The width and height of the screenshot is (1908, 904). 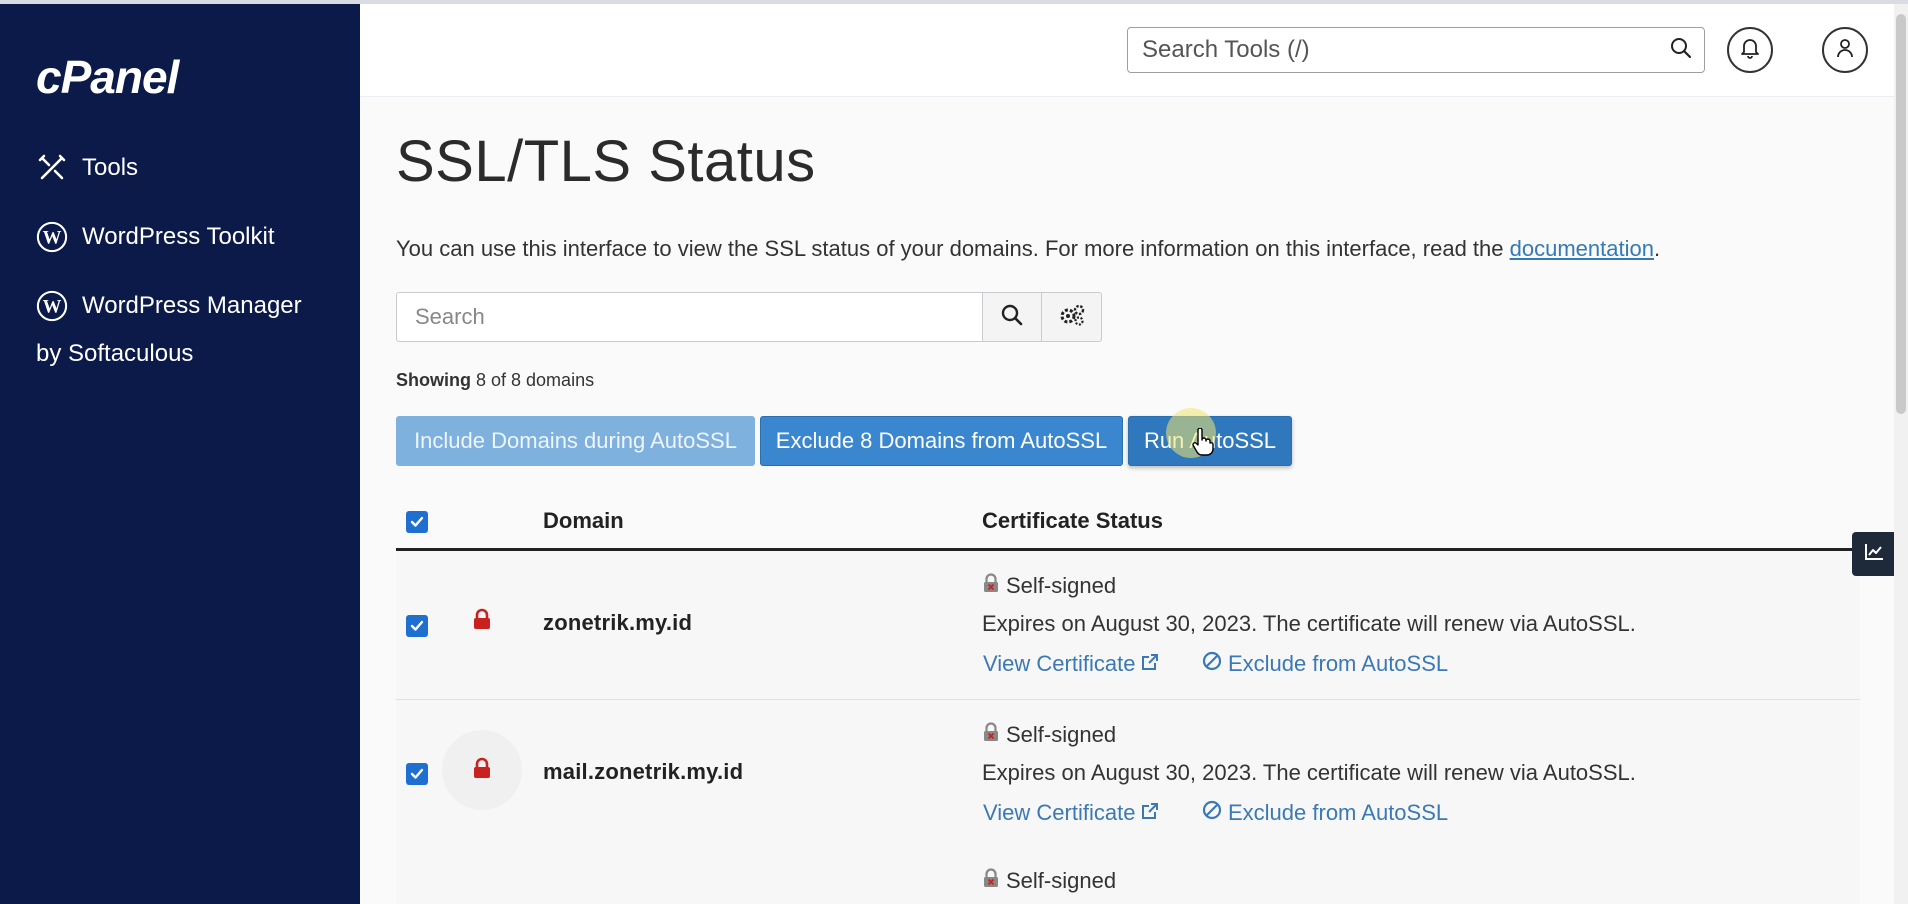 What do you see at coordinates (433, 380) in the screenshot?
I see `showing-label: Showing` at bounding box center [433, 380].